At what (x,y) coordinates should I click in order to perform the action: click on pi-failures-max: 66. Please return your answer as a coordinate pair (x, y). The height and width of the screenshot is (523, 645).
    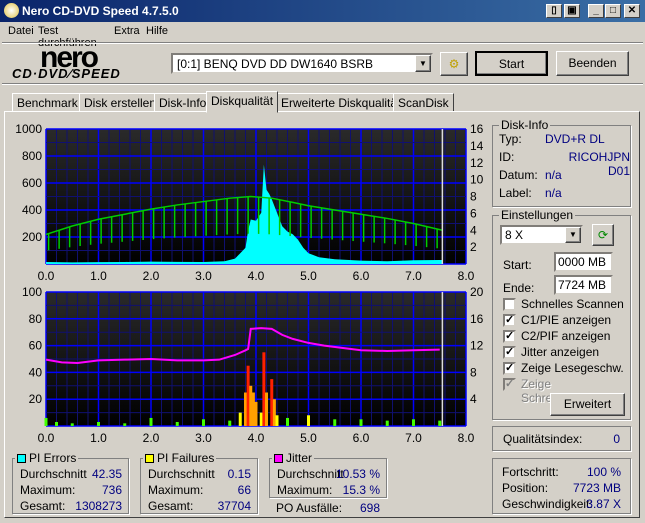
    Looking at the image, I should click on (244, 490).